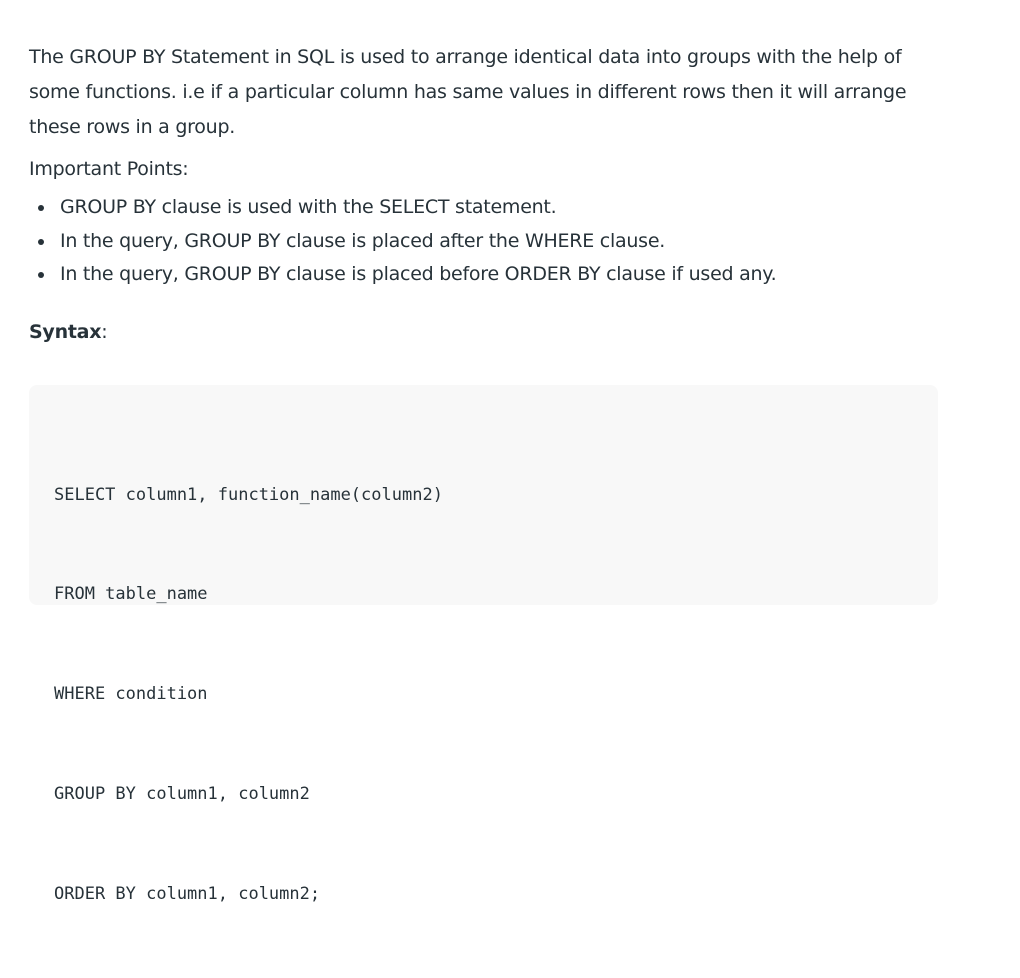  Describe the element at coordinates (187, 894) in the screenshot. I see `code-line: ORDER BY column1, column2;` at that location.